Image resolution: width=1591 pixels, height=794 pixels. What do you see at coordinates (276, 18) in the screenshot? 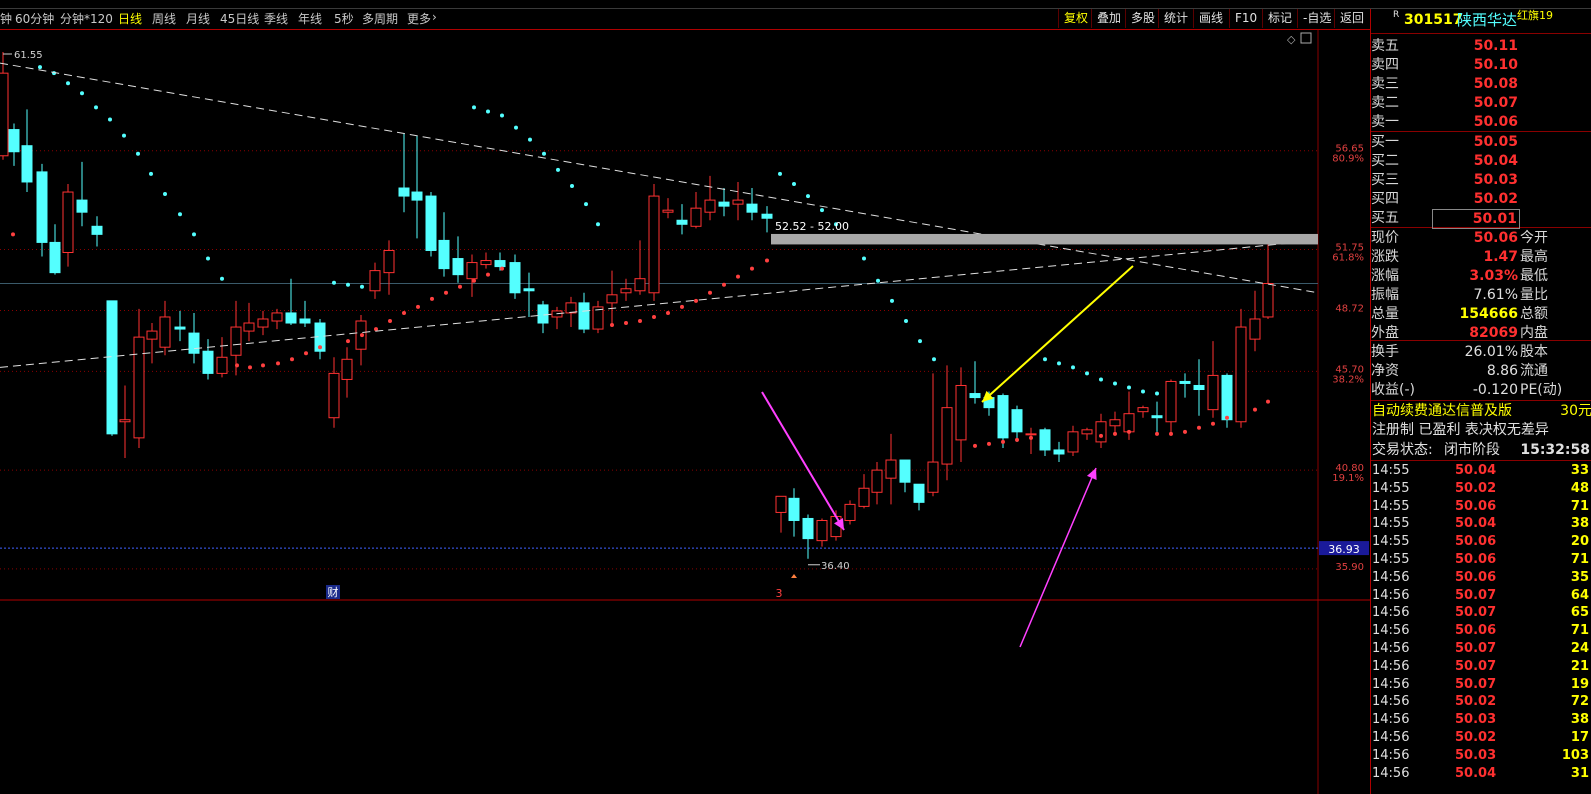
I see `period-tab: 季线` at bounding box center [276, 18].